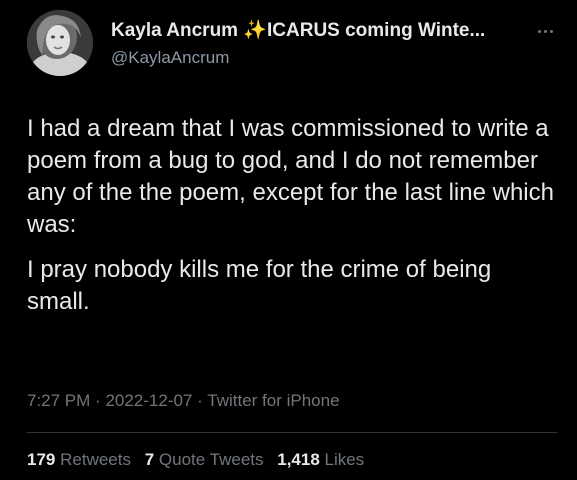 The width and height of the screenshot is (577, 480). What do you see at coordinates (41, 459) in the screenshot?
I see `retweets-count: 179` at bounding box center [41, 459].